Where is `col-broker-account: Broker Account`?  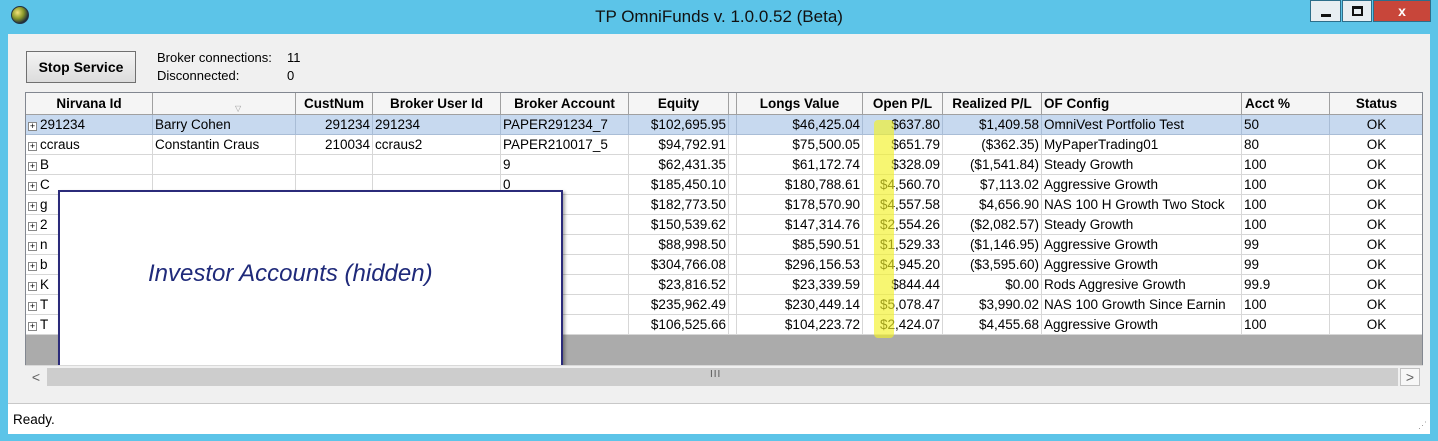 col-broker-account: Broker Account is located at coordinates (565, 103).